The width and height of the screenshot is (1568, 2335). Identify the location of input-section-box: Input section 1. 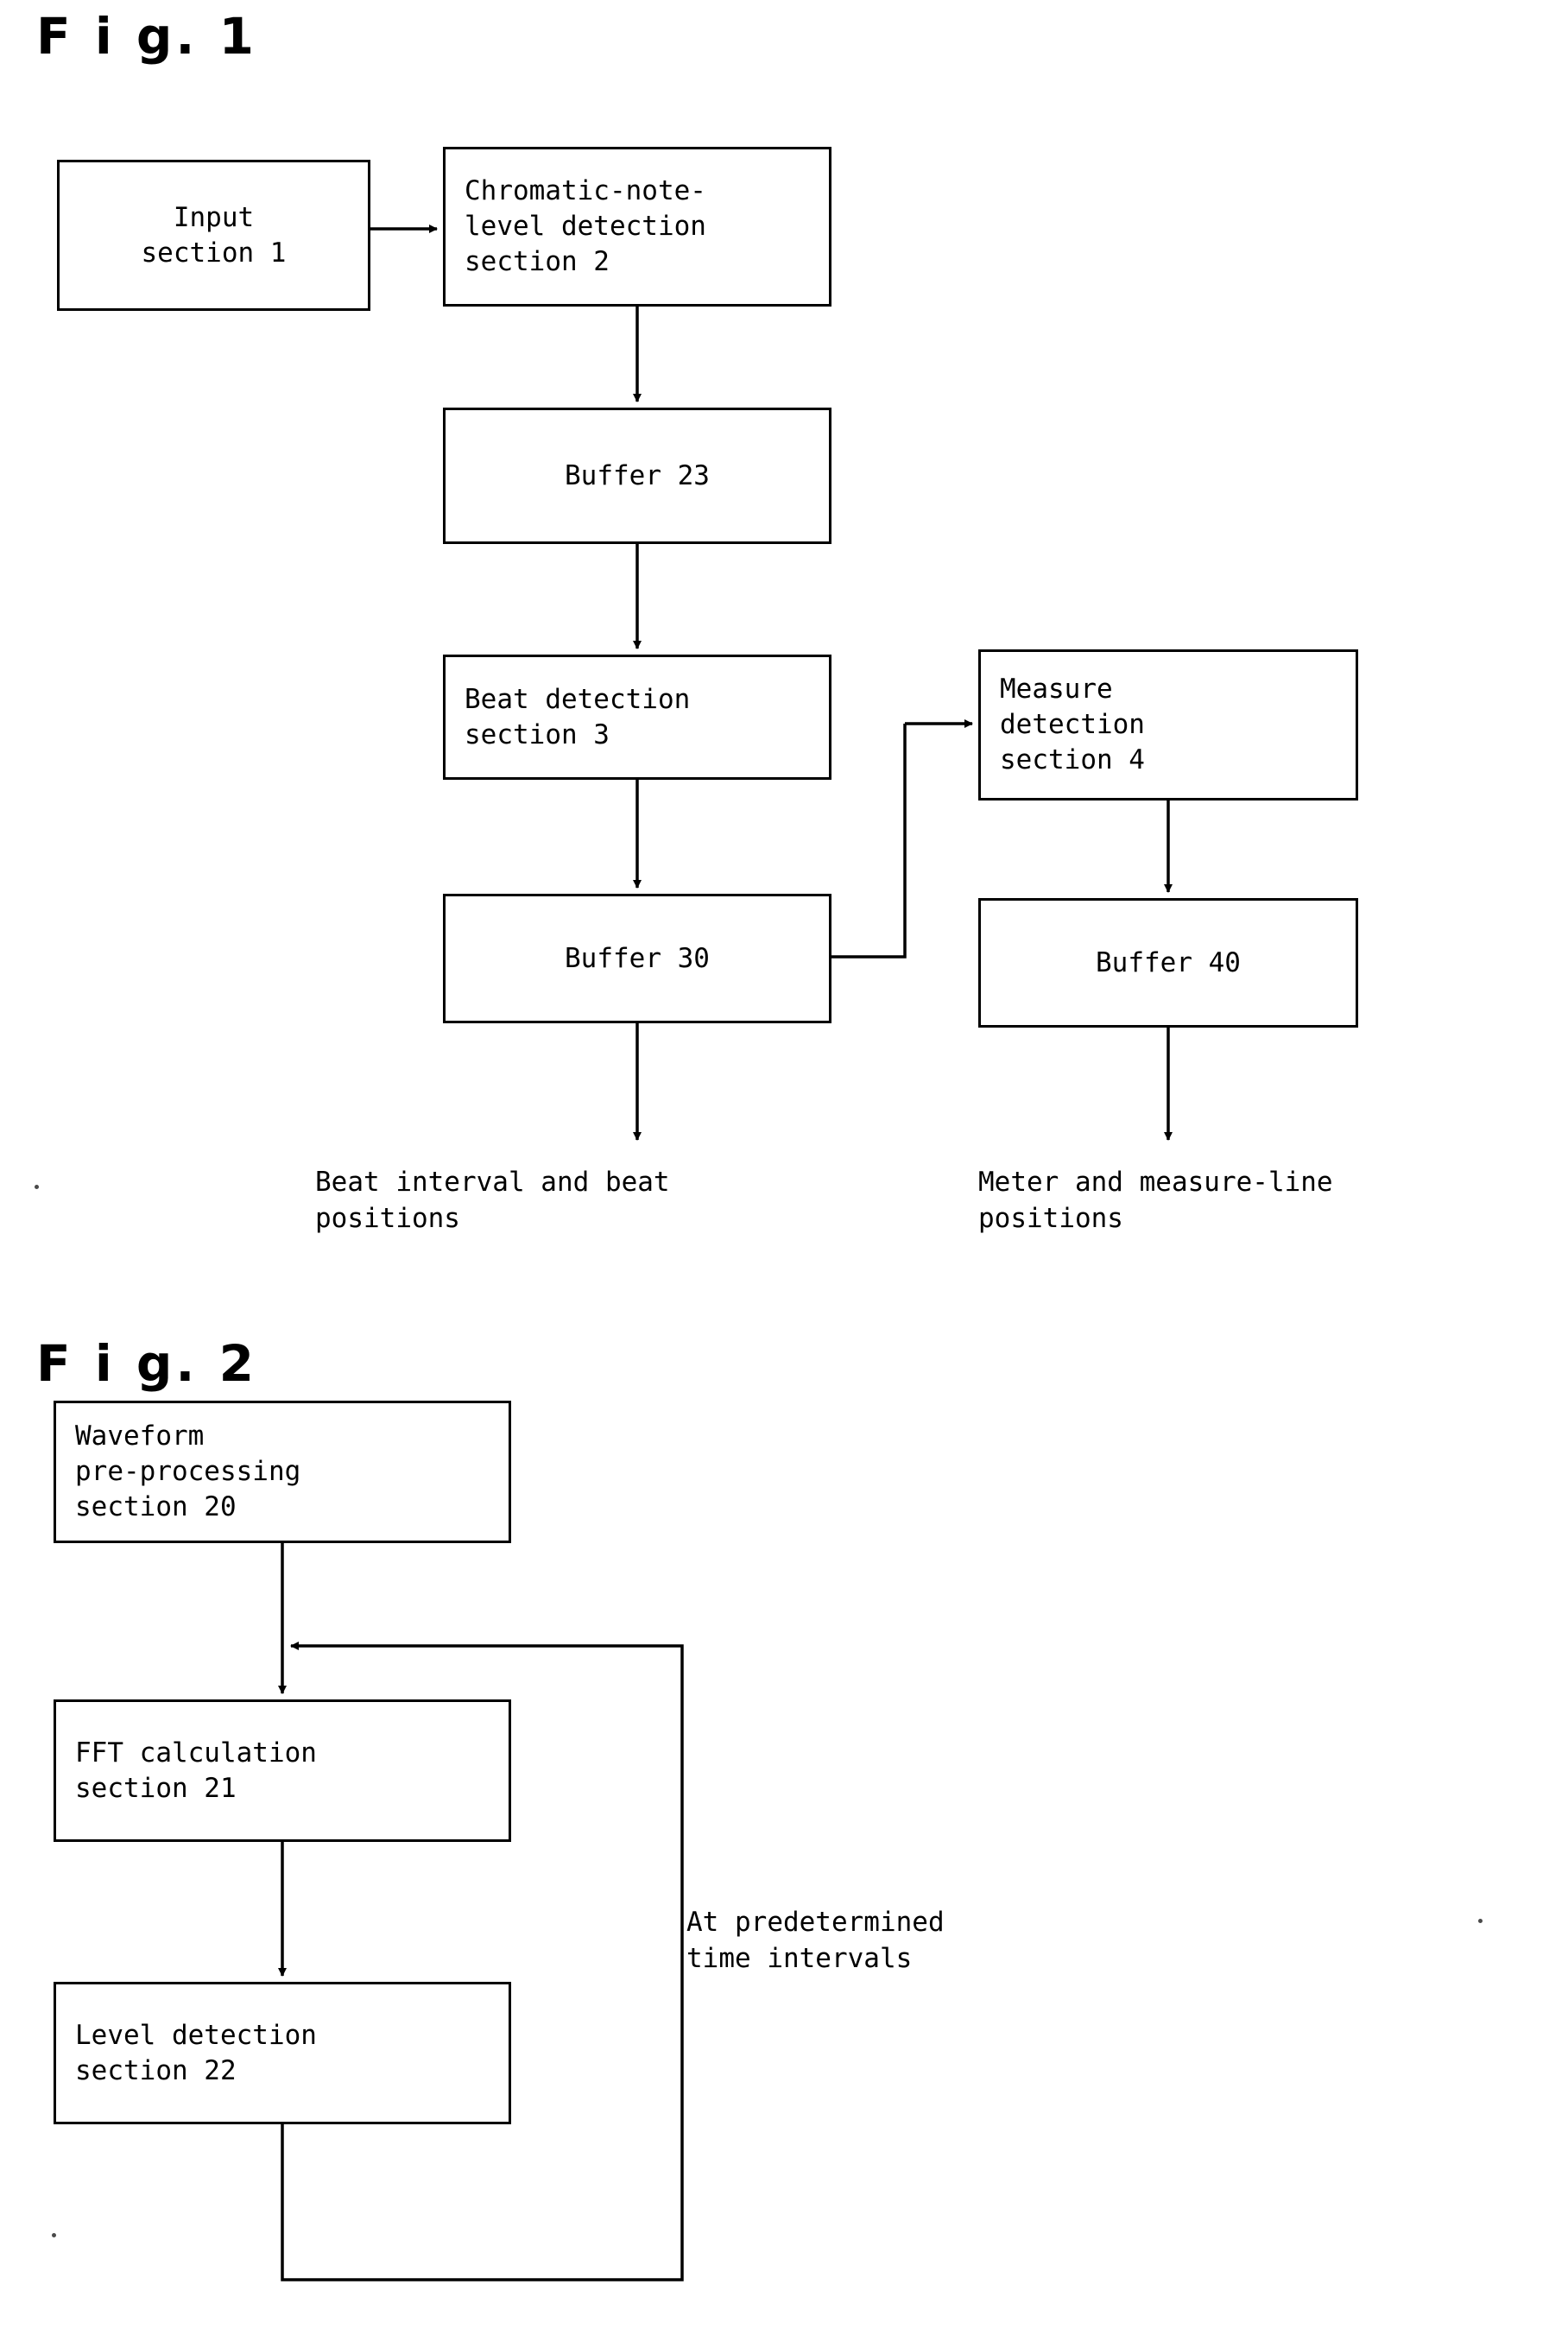
(213, 235).